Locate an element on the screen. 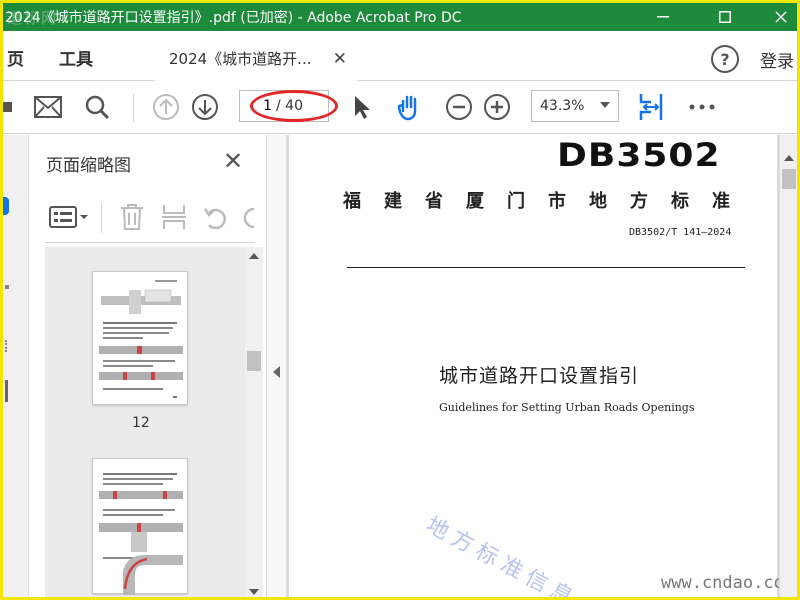  page-number-box: / 40 is located at coordinates (284, 106).